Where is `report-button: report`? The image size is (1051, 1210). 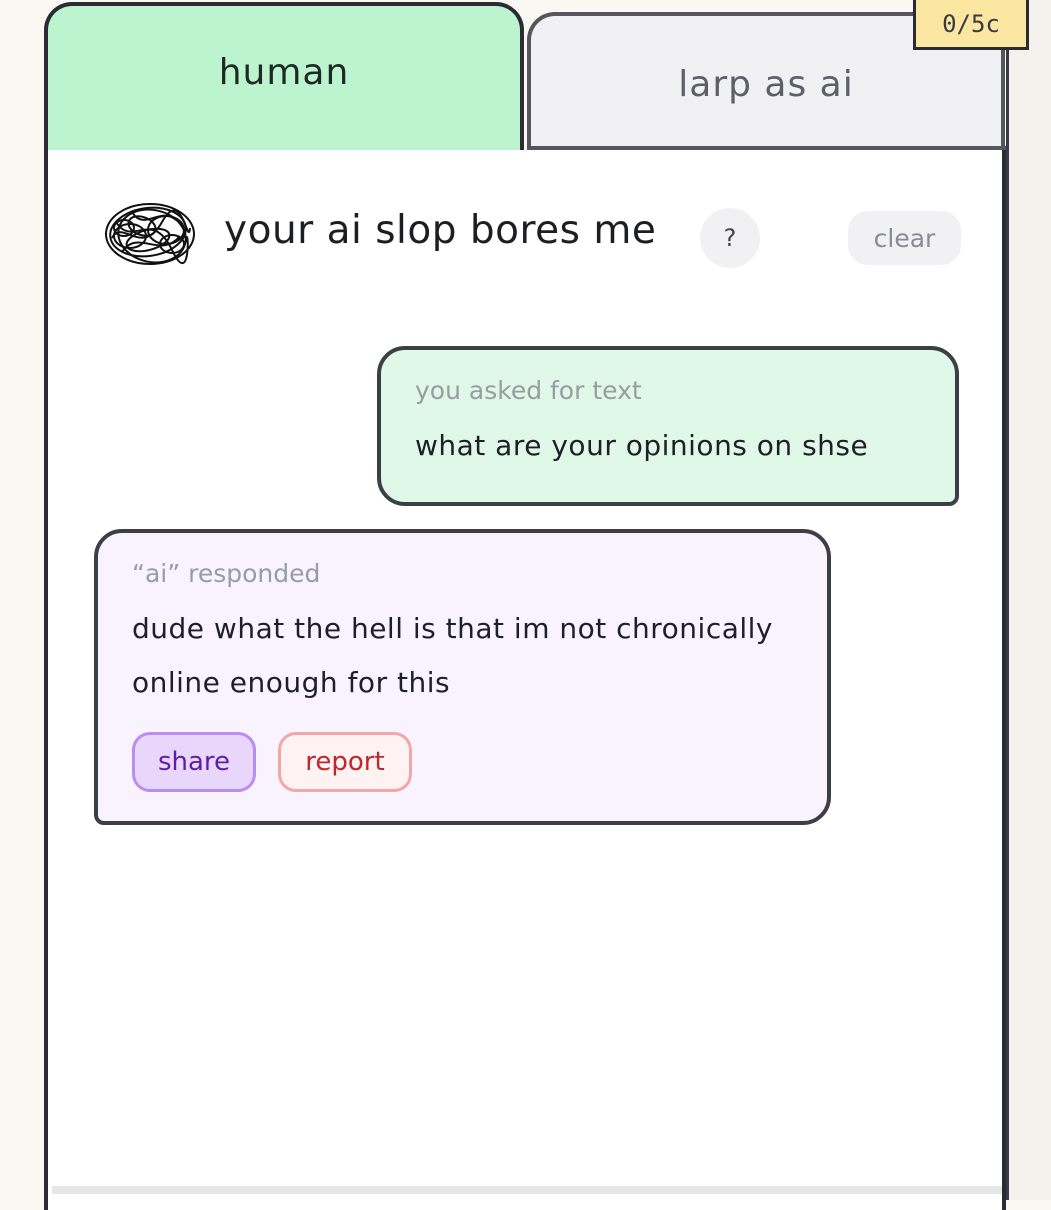 report-button: report is located at coordinates (345, 762).